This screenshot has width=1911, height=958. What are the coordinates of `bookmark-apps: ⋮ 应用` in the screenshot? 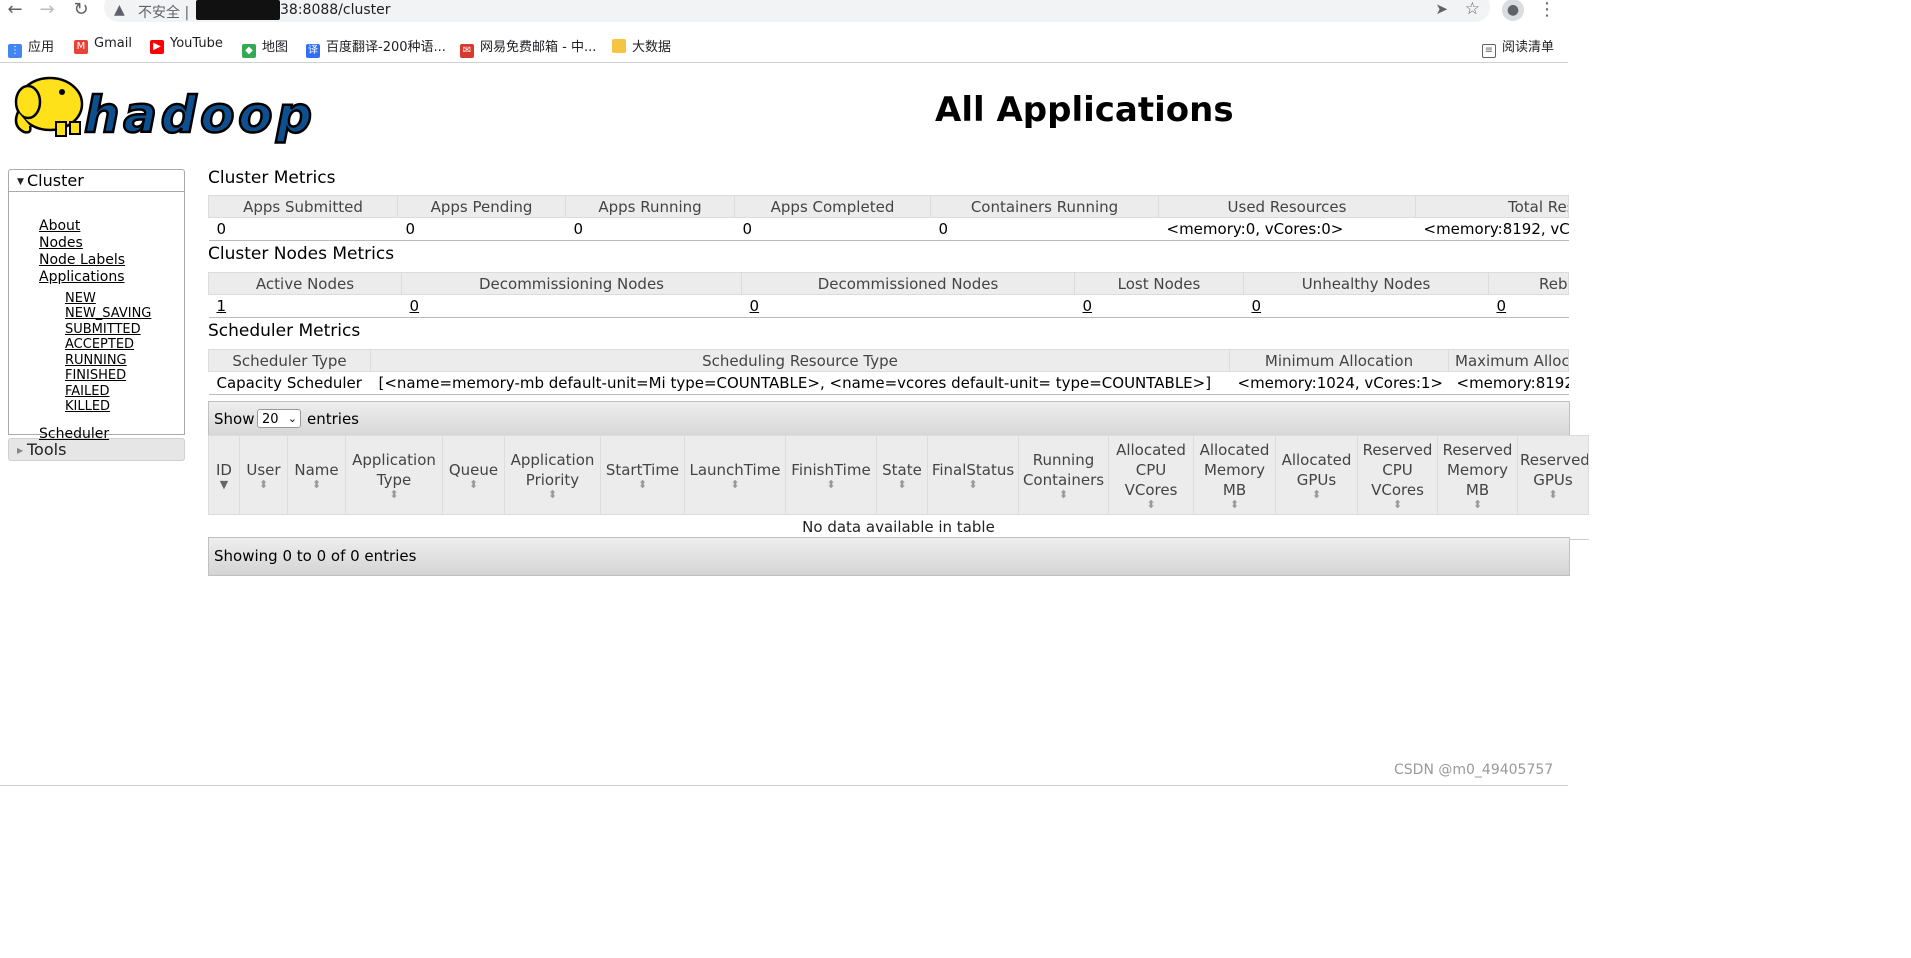 It's located at (31, 47).